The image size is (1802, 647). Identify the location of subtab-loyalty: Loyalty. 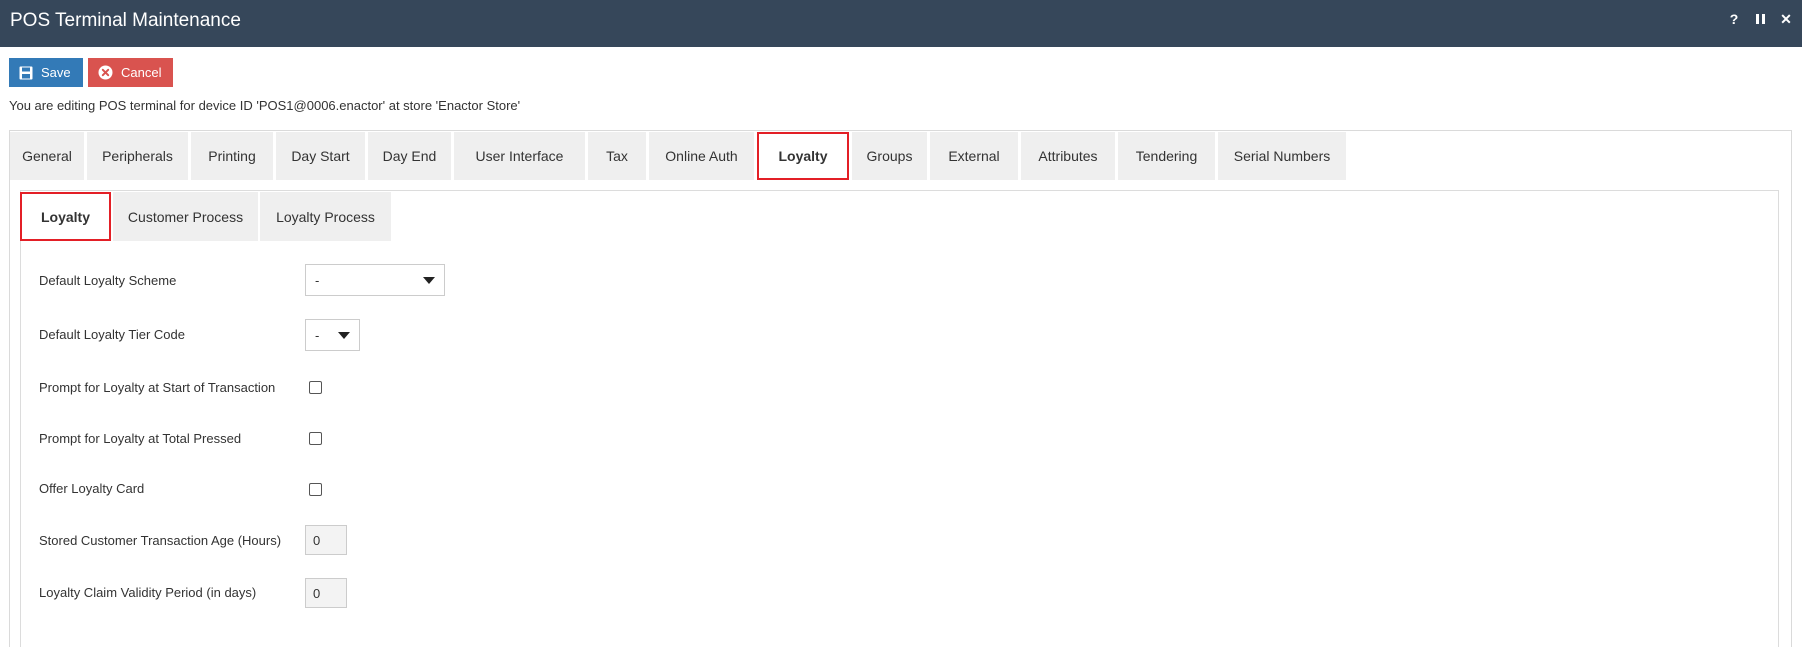
(65, 216).